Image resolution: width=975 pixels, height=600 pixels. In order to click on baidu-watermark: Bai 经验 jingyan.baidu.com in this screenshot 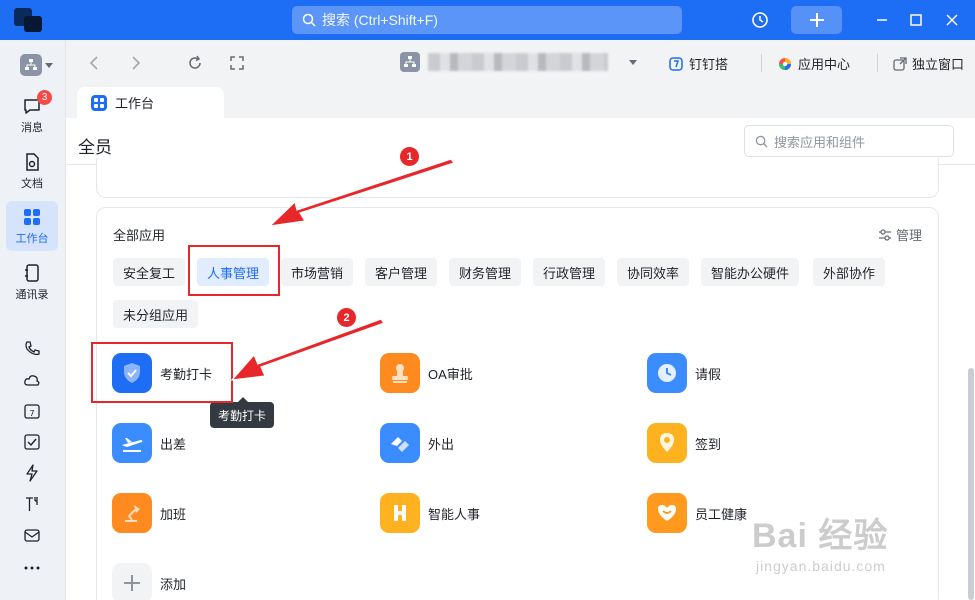, I will do `click(857, 548)`.